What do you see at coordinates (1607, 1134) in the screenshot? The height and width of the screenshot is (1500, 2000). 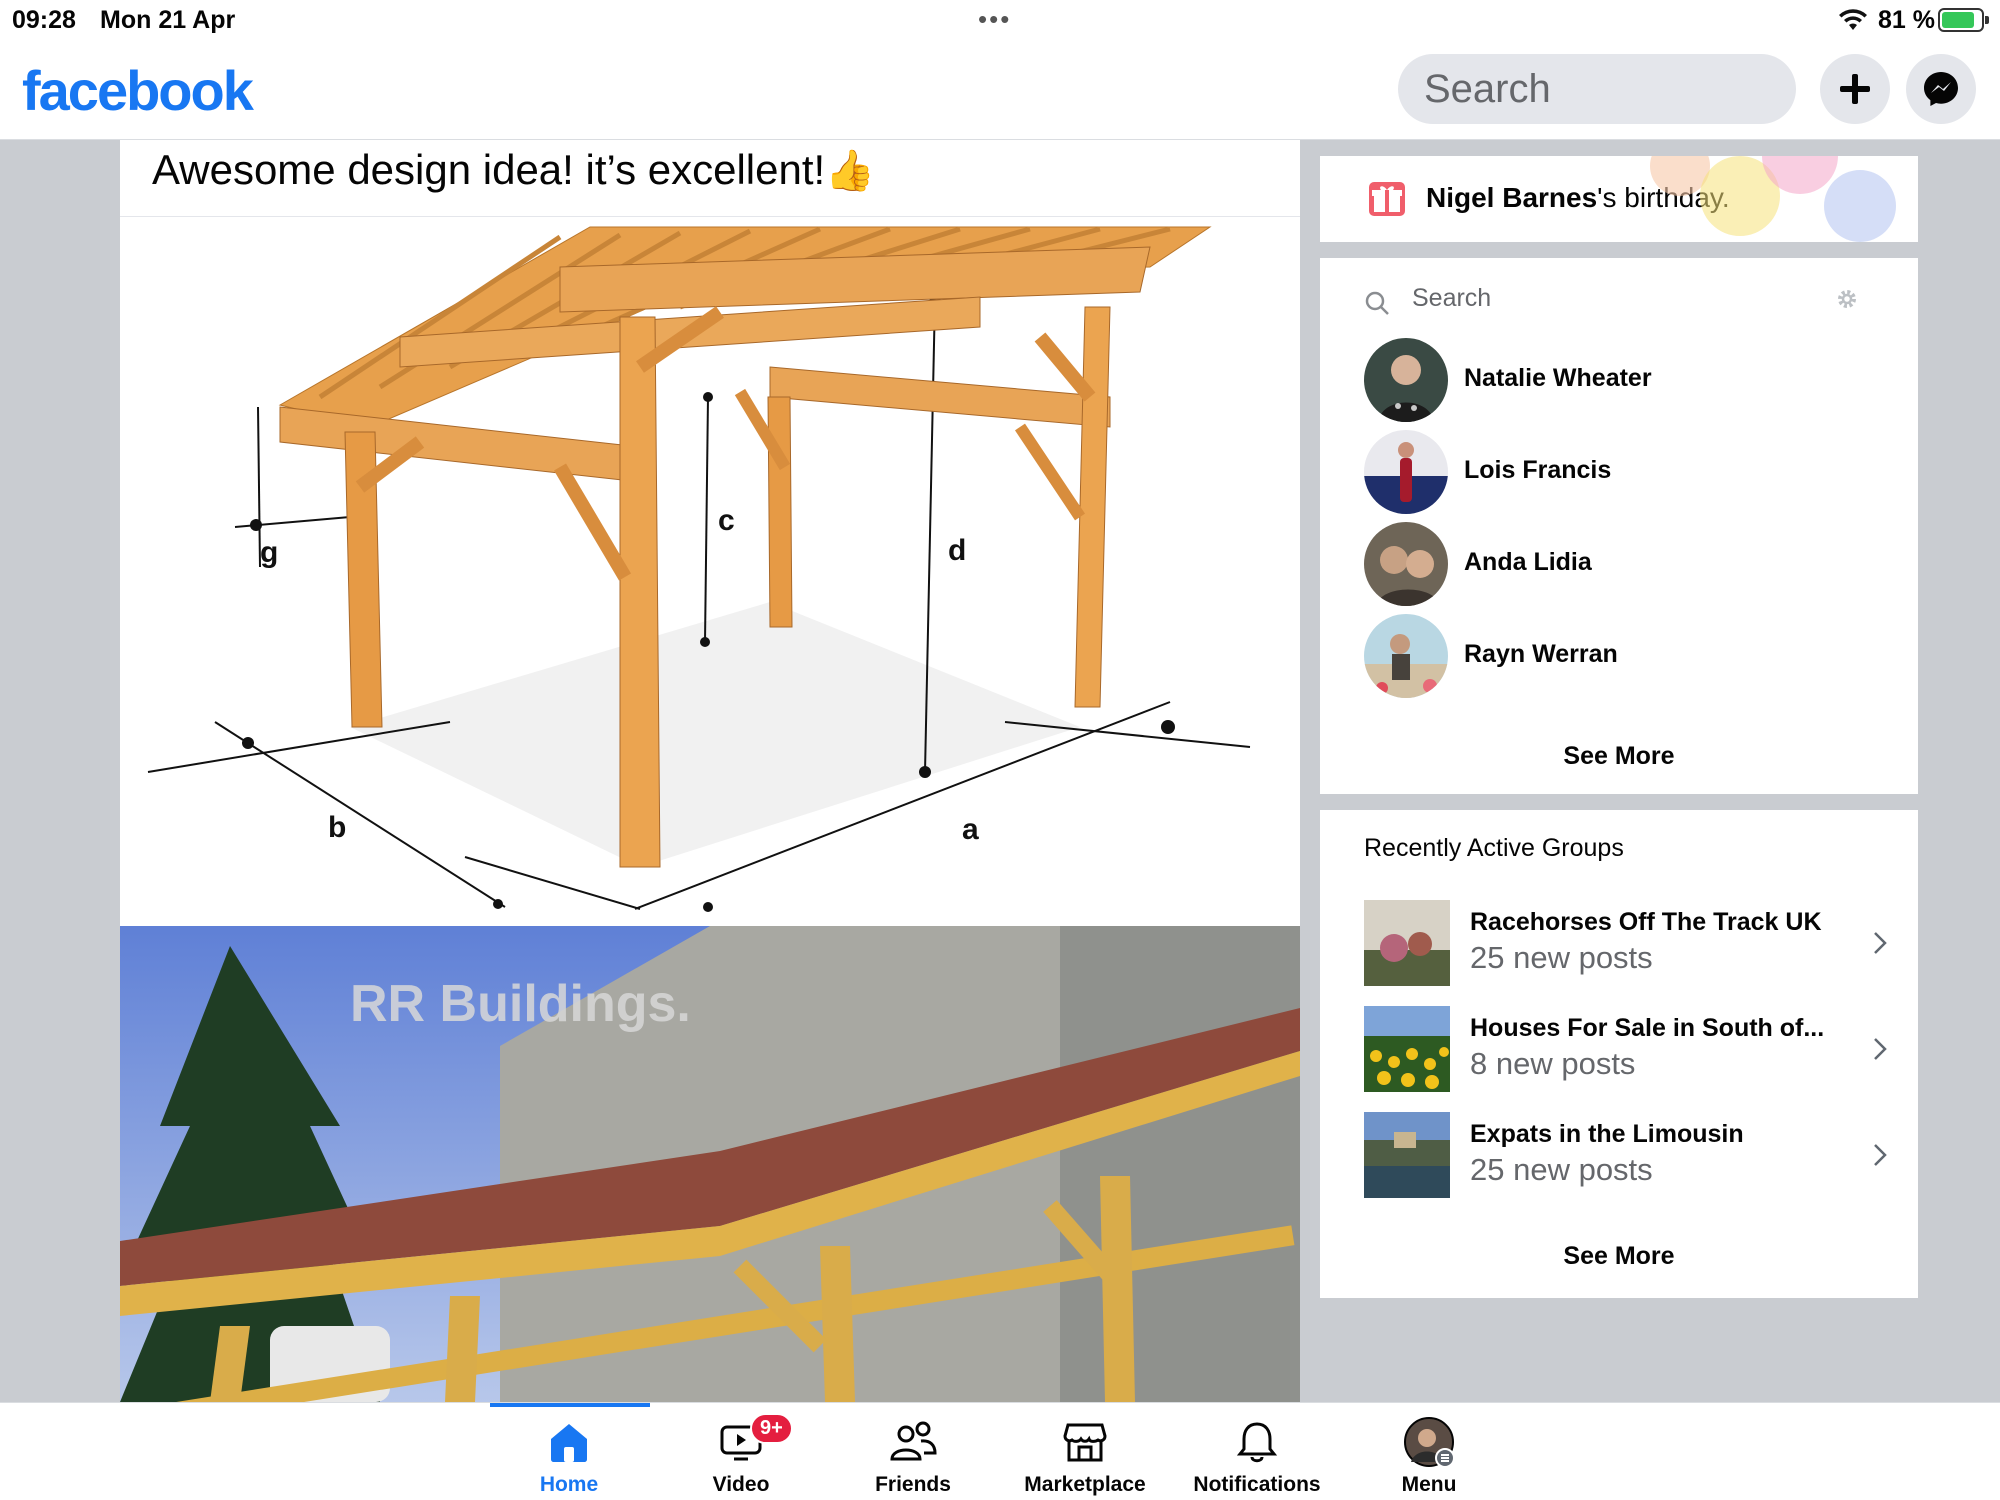 I see `group-name: Expats in the Limousin` at bounding box center [1607, 1134].